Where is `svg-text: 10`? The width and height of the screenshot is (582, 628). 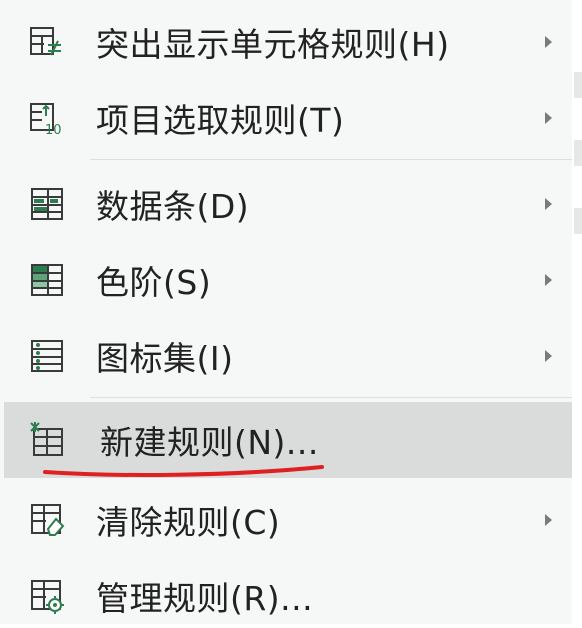 svg-text: 10 is located at coordinates (53, 130).